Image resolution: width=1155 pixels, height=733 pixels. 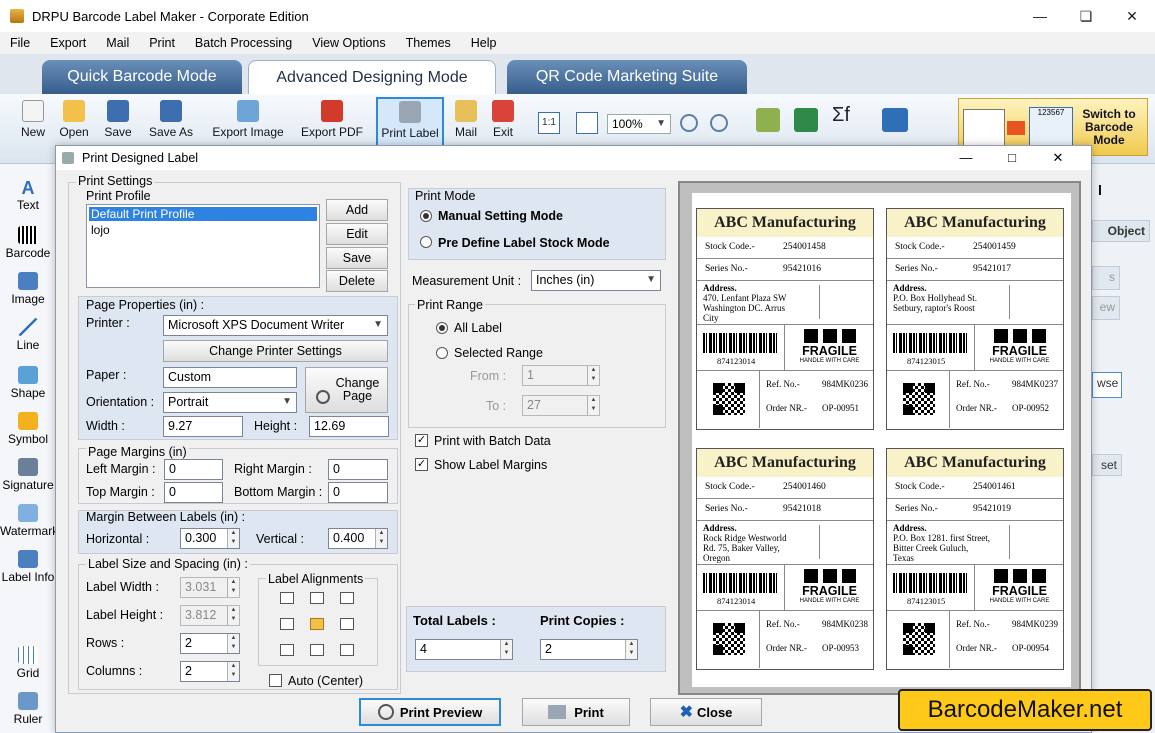 What do you see at coordinates (1107, 465) in the screenshot?
I see `reset-button: set` at bounding box center [1107, 465].